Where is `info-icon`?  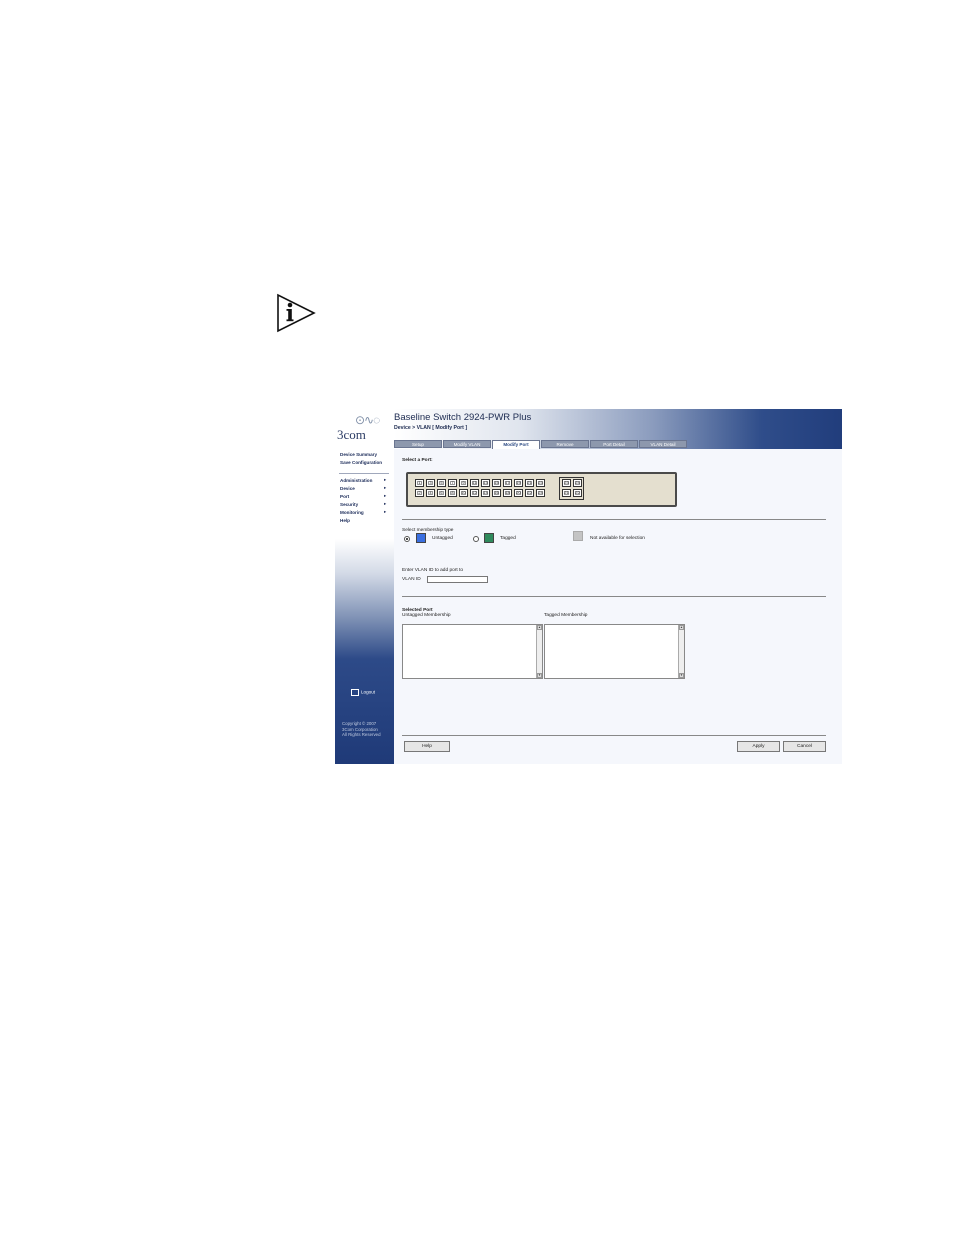 info-icon is located at coordinates (296, 313).